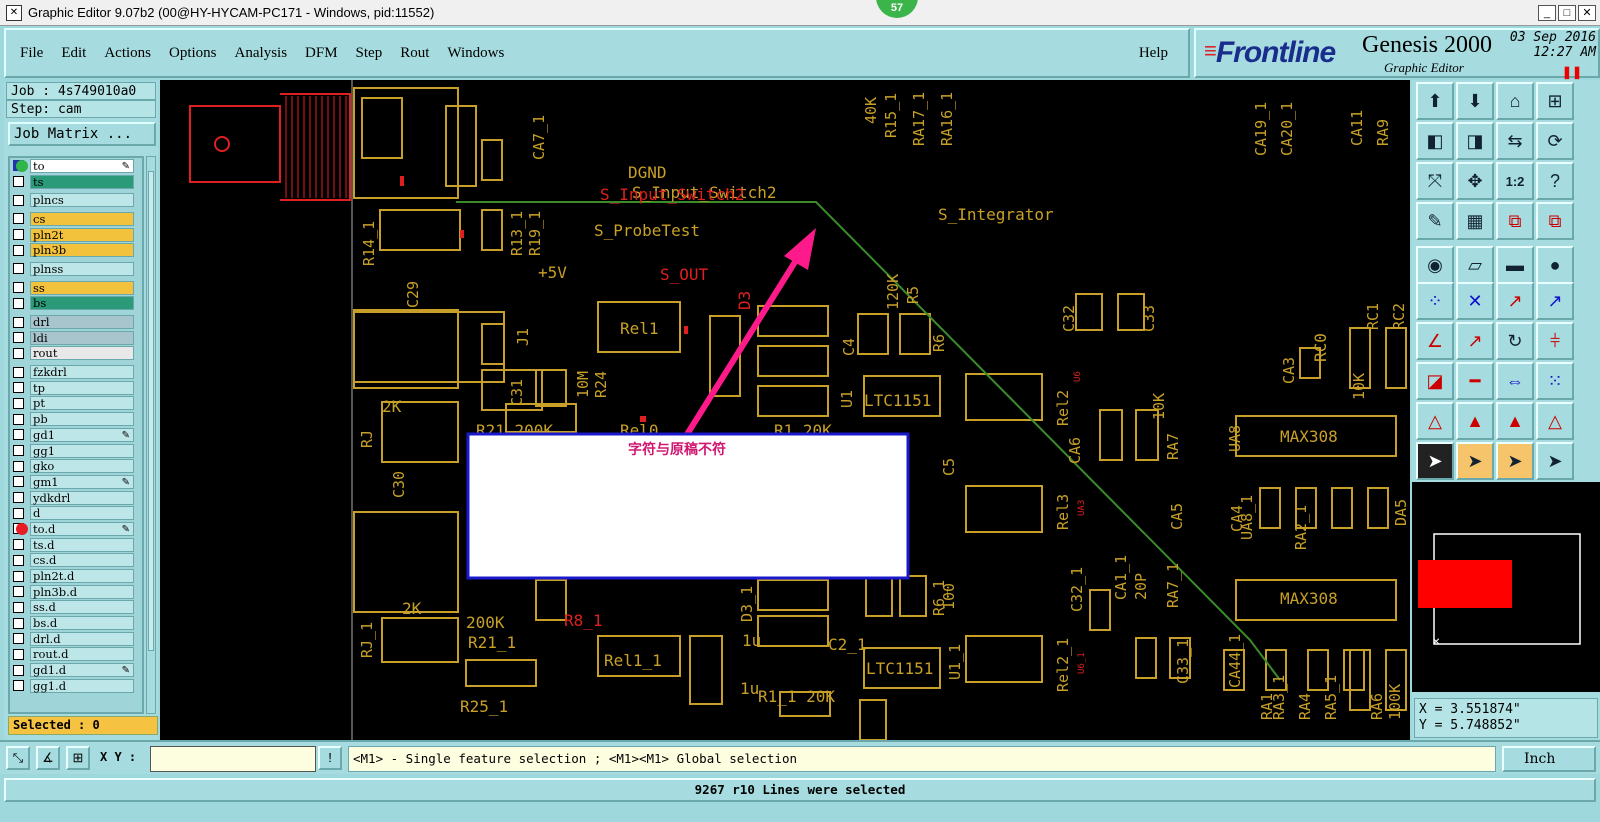  I want to click on net-highlight-icon: ⧉, so click(1515, 221).